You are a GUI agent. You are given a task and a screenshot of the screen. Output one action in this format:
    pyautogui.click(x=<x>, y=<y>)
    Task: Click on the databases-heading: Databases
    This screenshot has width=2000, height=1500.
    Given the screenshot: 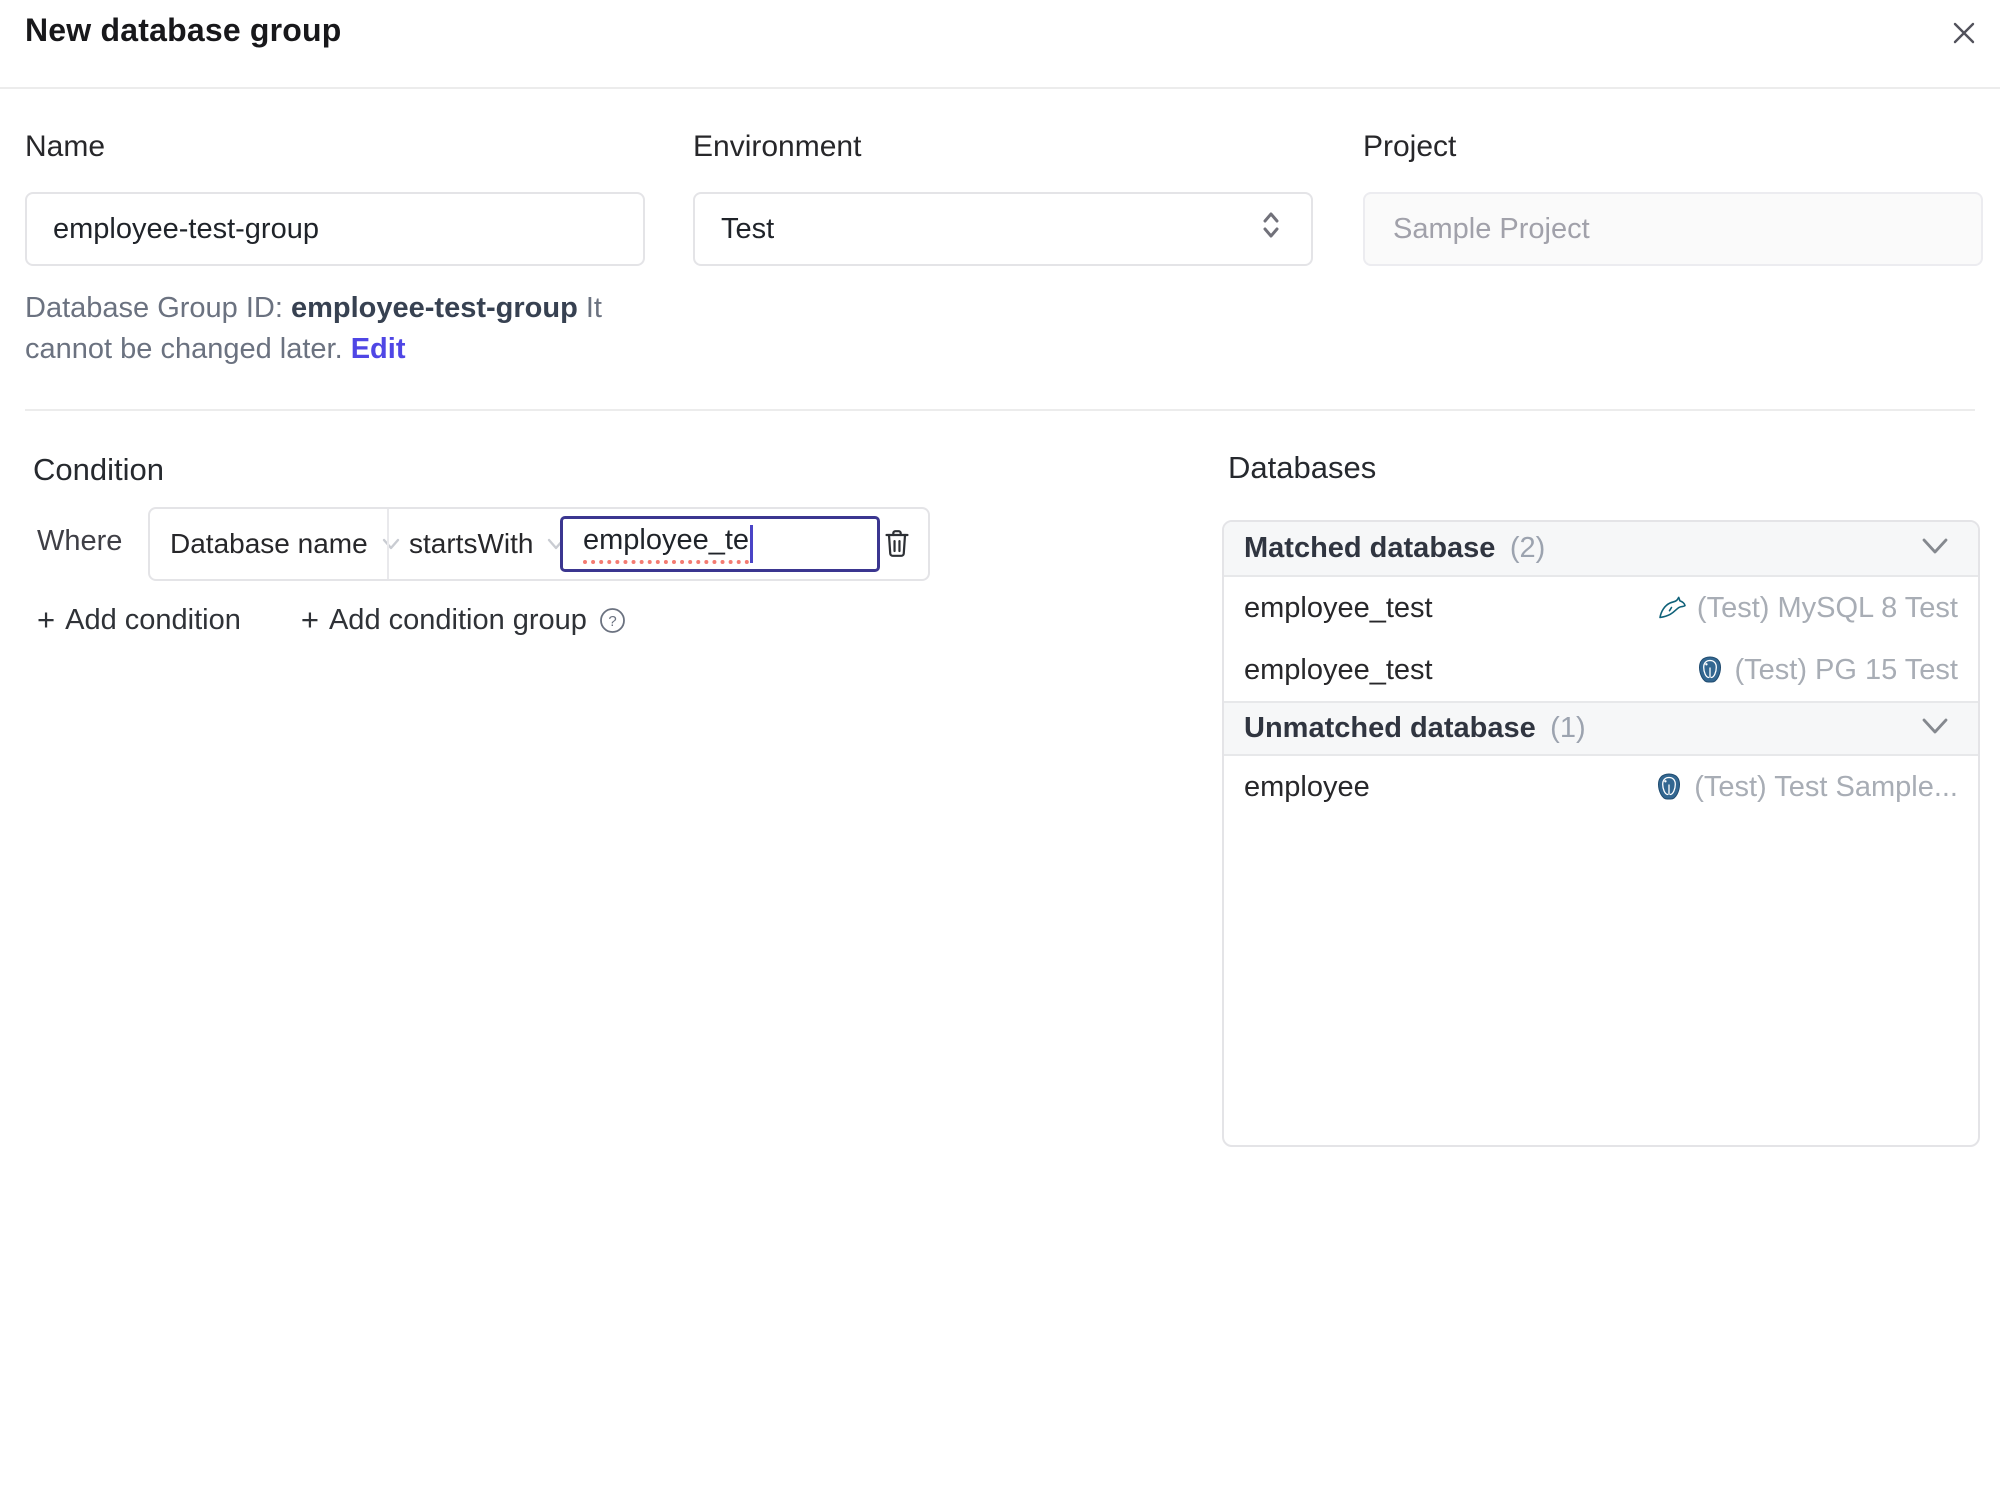 What is the action you would take?
    pyautogui.click(x=1302, y=467)
    